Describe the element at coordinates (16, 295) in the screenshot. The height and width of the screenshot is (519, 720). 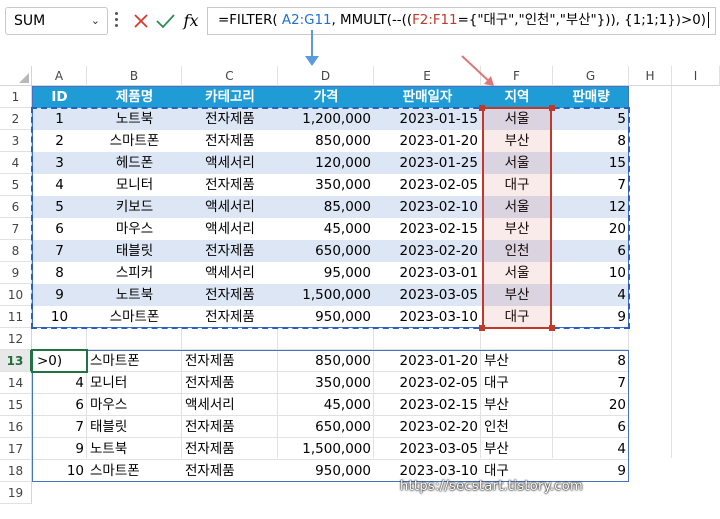
I see `row-header-10: 10` at that location.